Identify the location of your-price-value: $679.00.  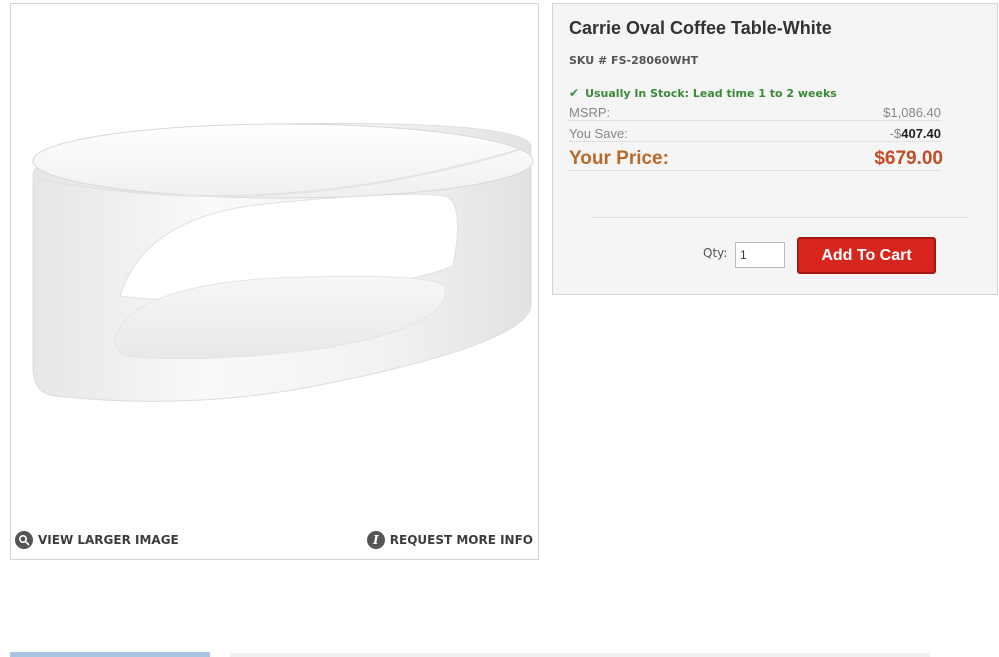
(908, 158).